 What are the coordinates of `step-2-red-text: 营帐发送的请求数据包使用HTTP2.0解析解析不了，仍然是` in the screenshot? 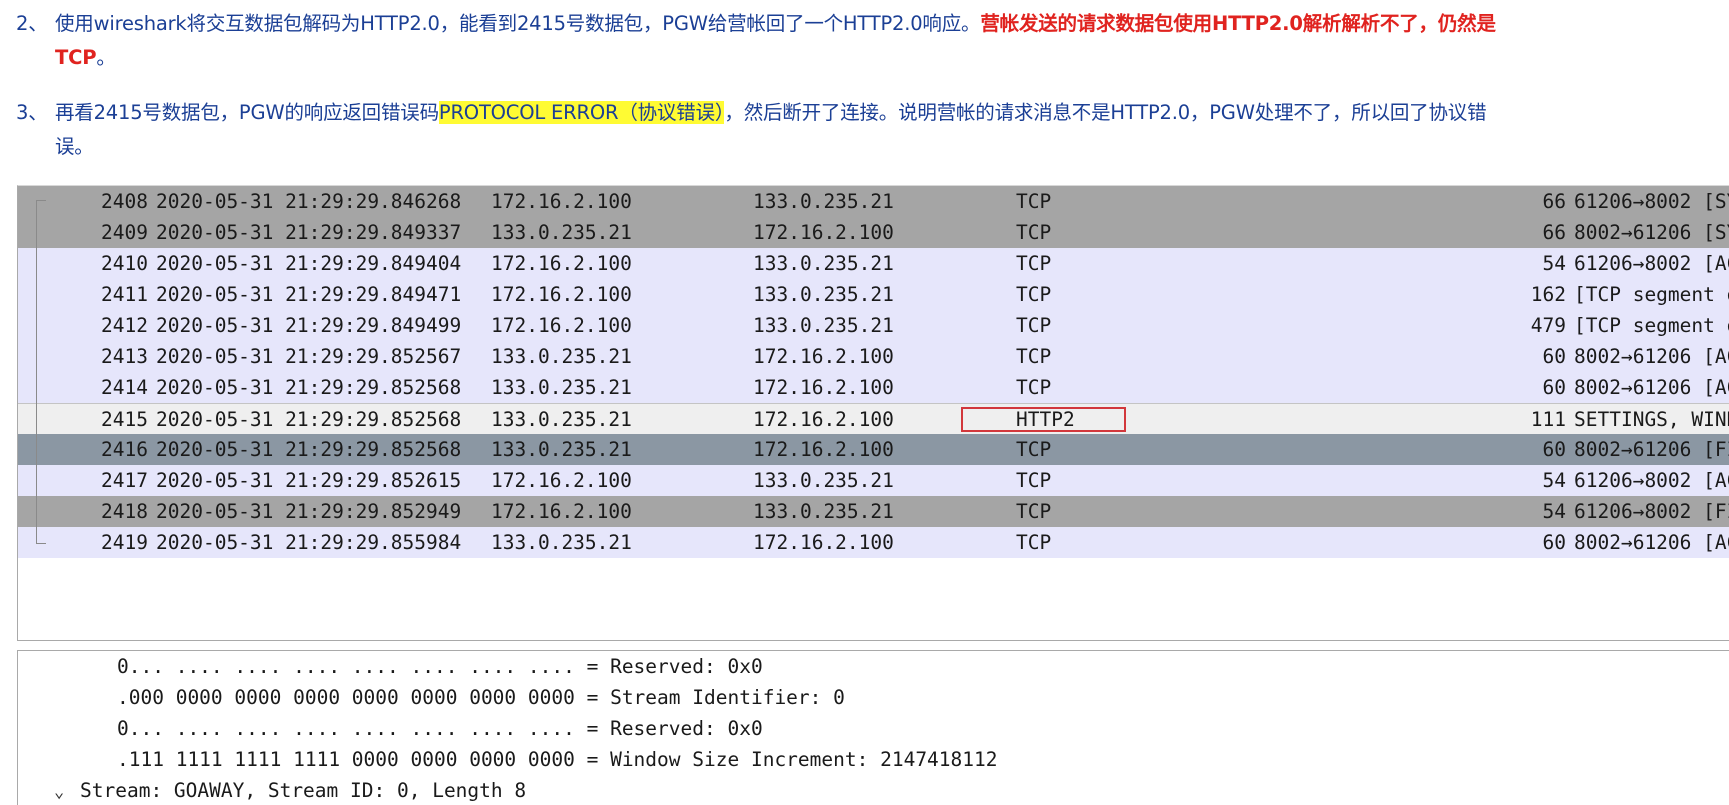 It's located at (1238, 23).